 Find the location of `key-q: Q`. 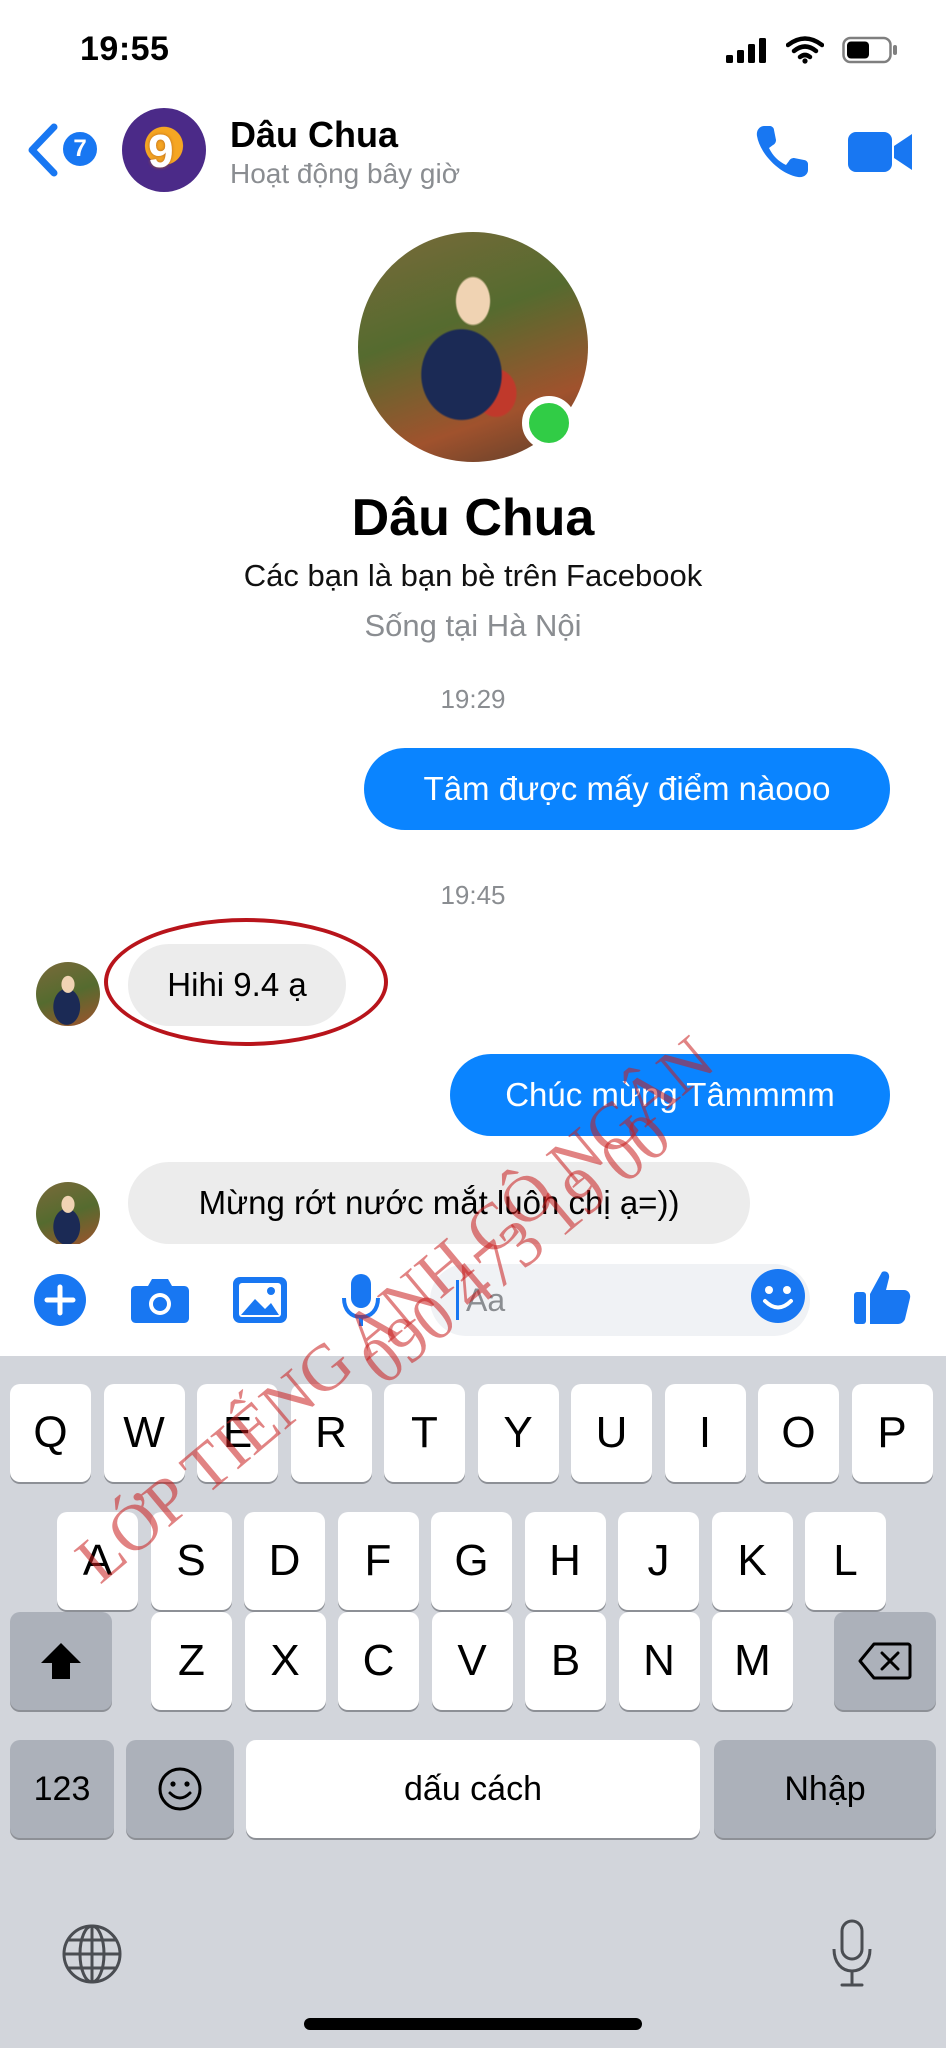

key-q: Q is located at coordinates (50, 1433).